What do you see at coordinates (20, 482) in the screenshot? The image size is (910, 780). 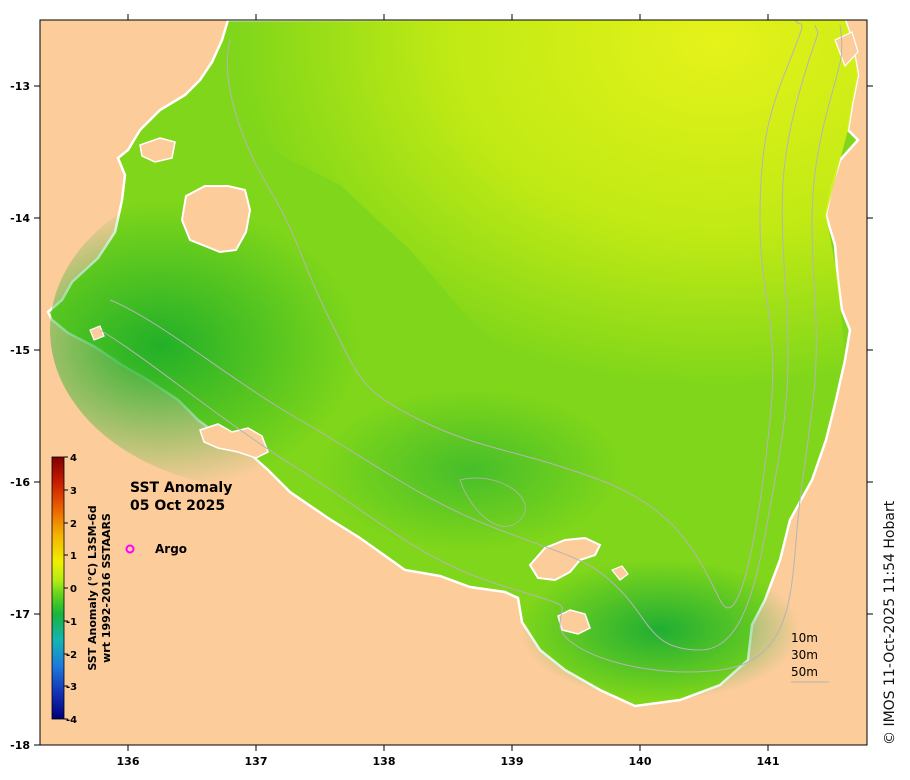 I see `y-tick-label: -16` at bounding box center [20, 482].